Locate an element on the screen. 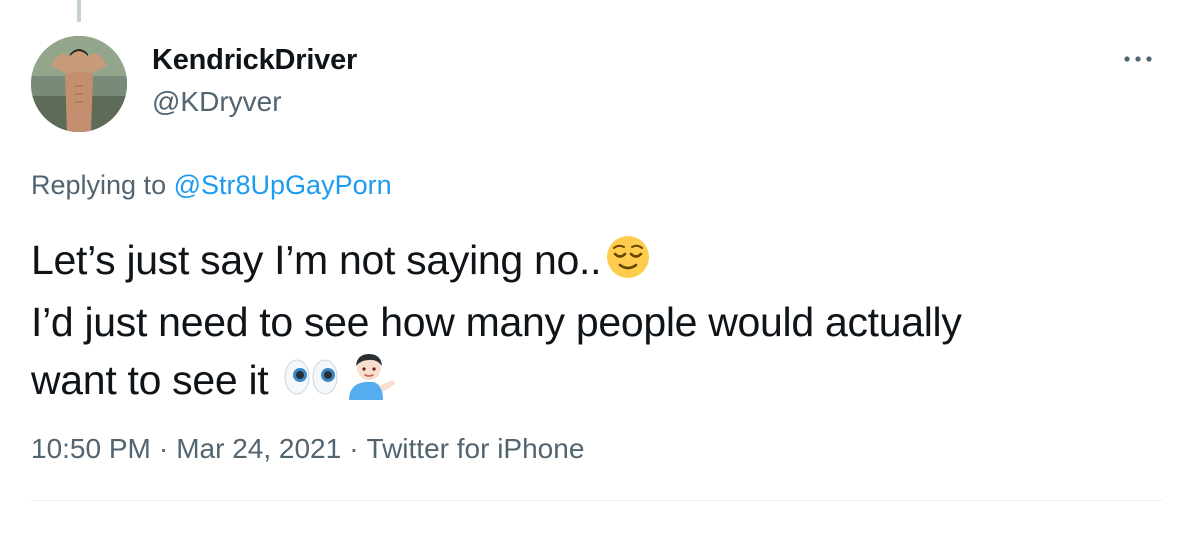 This screenshot has width=1196, height=534. replying-to-label: Replying to is located at coordinates (99, 185).